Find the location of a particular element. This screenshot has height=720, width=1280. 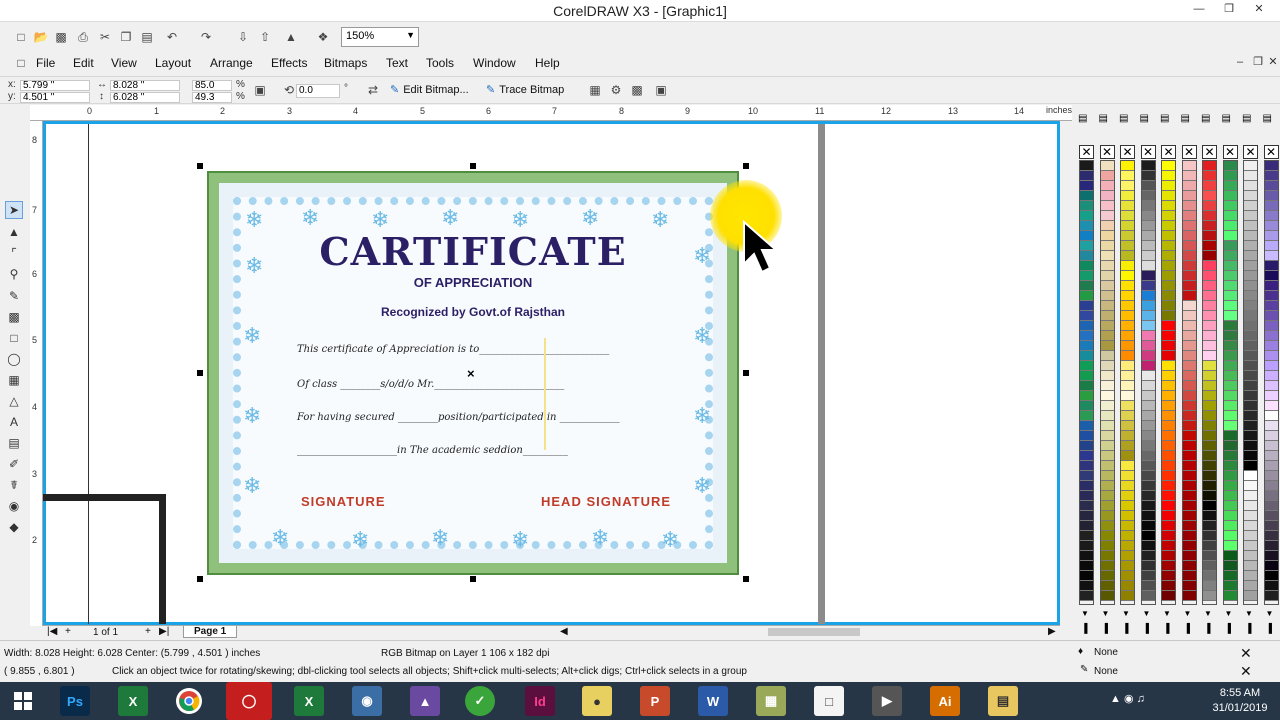

menu-bitmaps: Bitmaps is located at coordinates (345, 63).